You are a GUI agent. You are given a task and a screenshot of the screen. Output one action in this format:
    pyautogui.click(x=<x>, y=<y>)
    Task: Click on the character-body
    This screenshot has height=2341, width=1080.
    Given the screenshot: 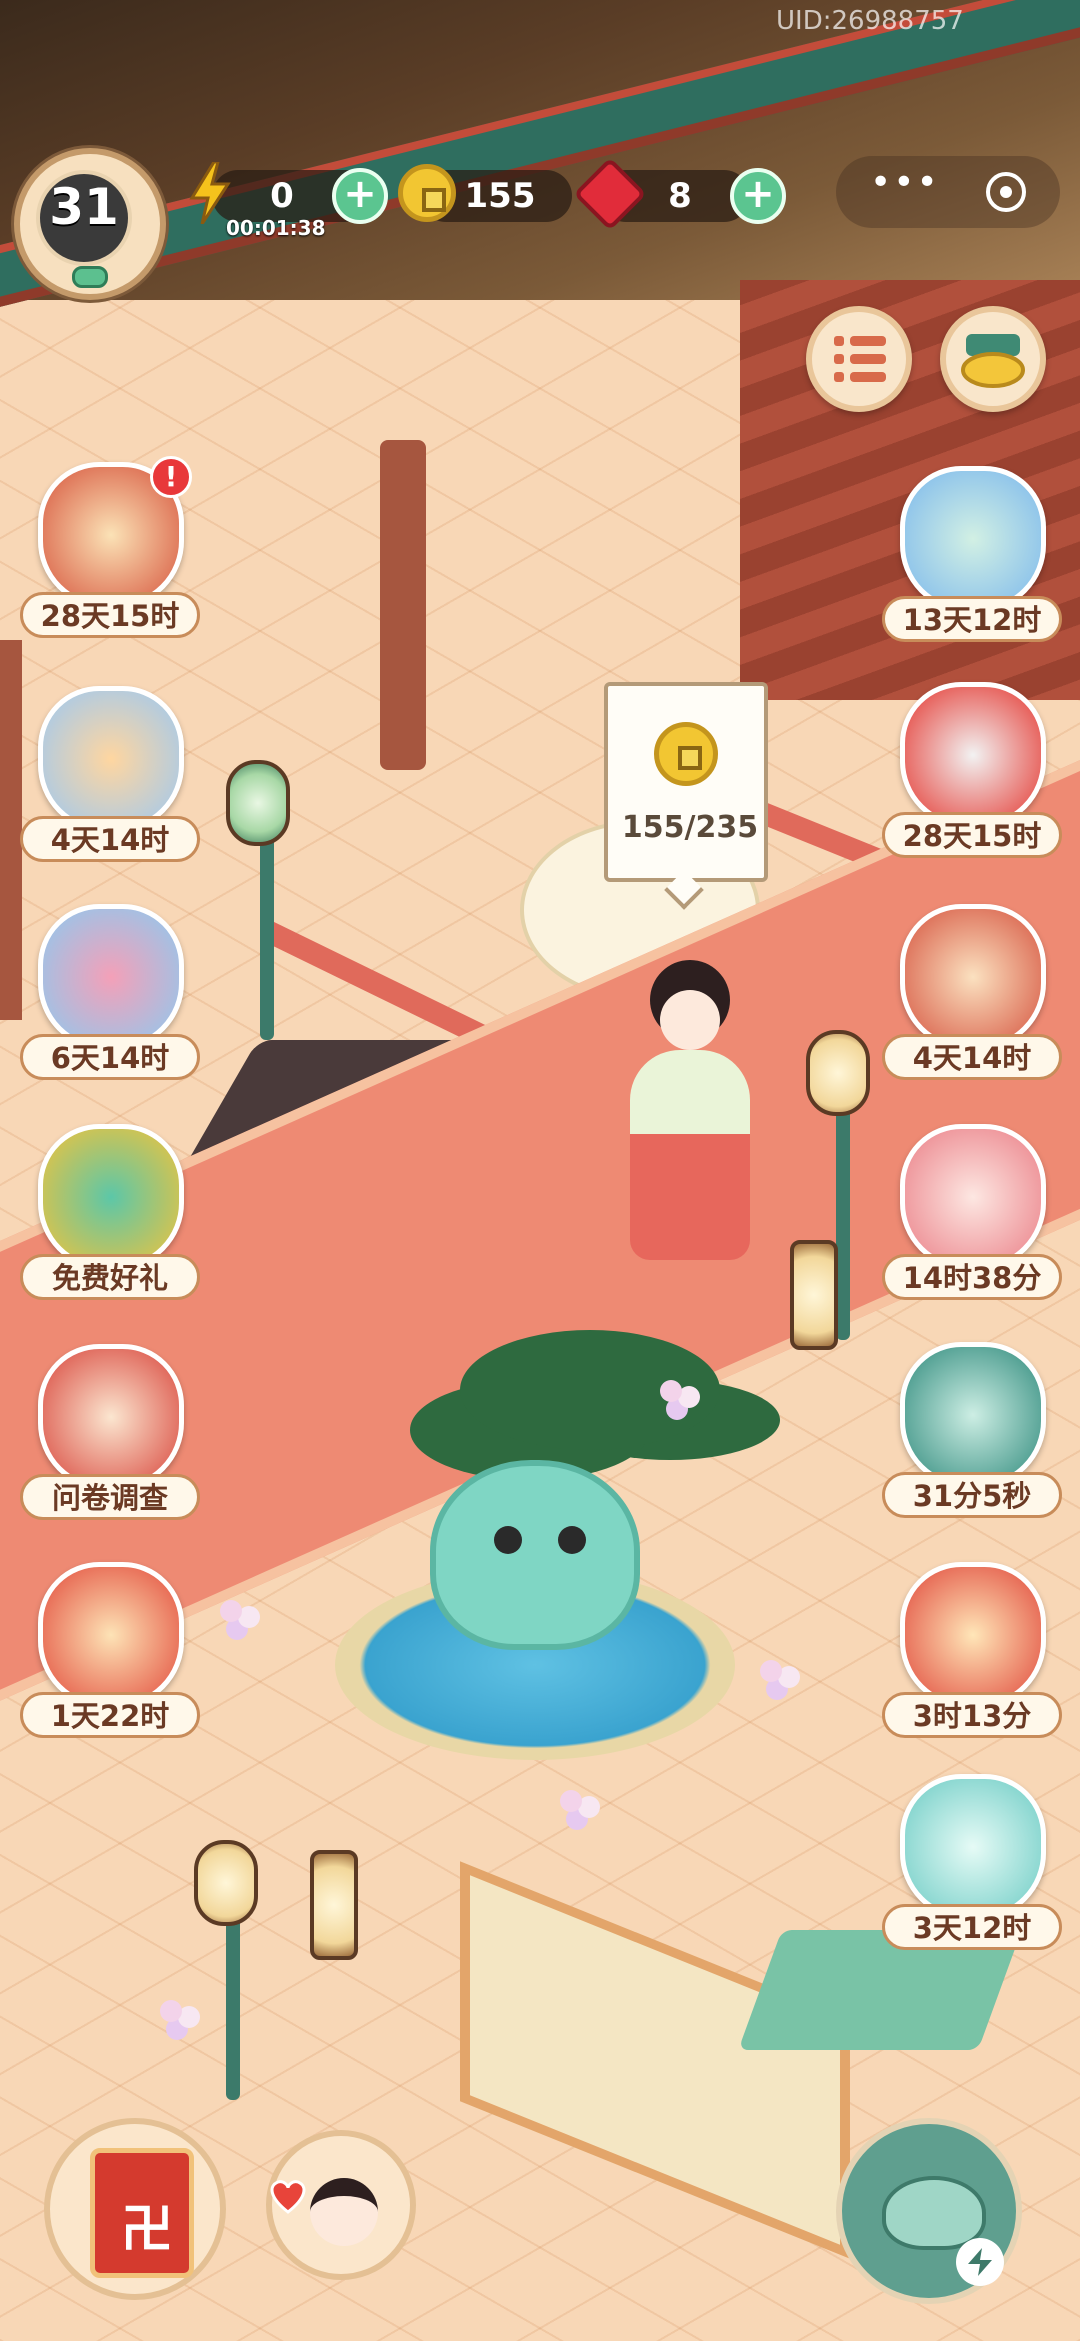 What is the action you would take?
    pyautogui.click(x=690, y=1155)
    